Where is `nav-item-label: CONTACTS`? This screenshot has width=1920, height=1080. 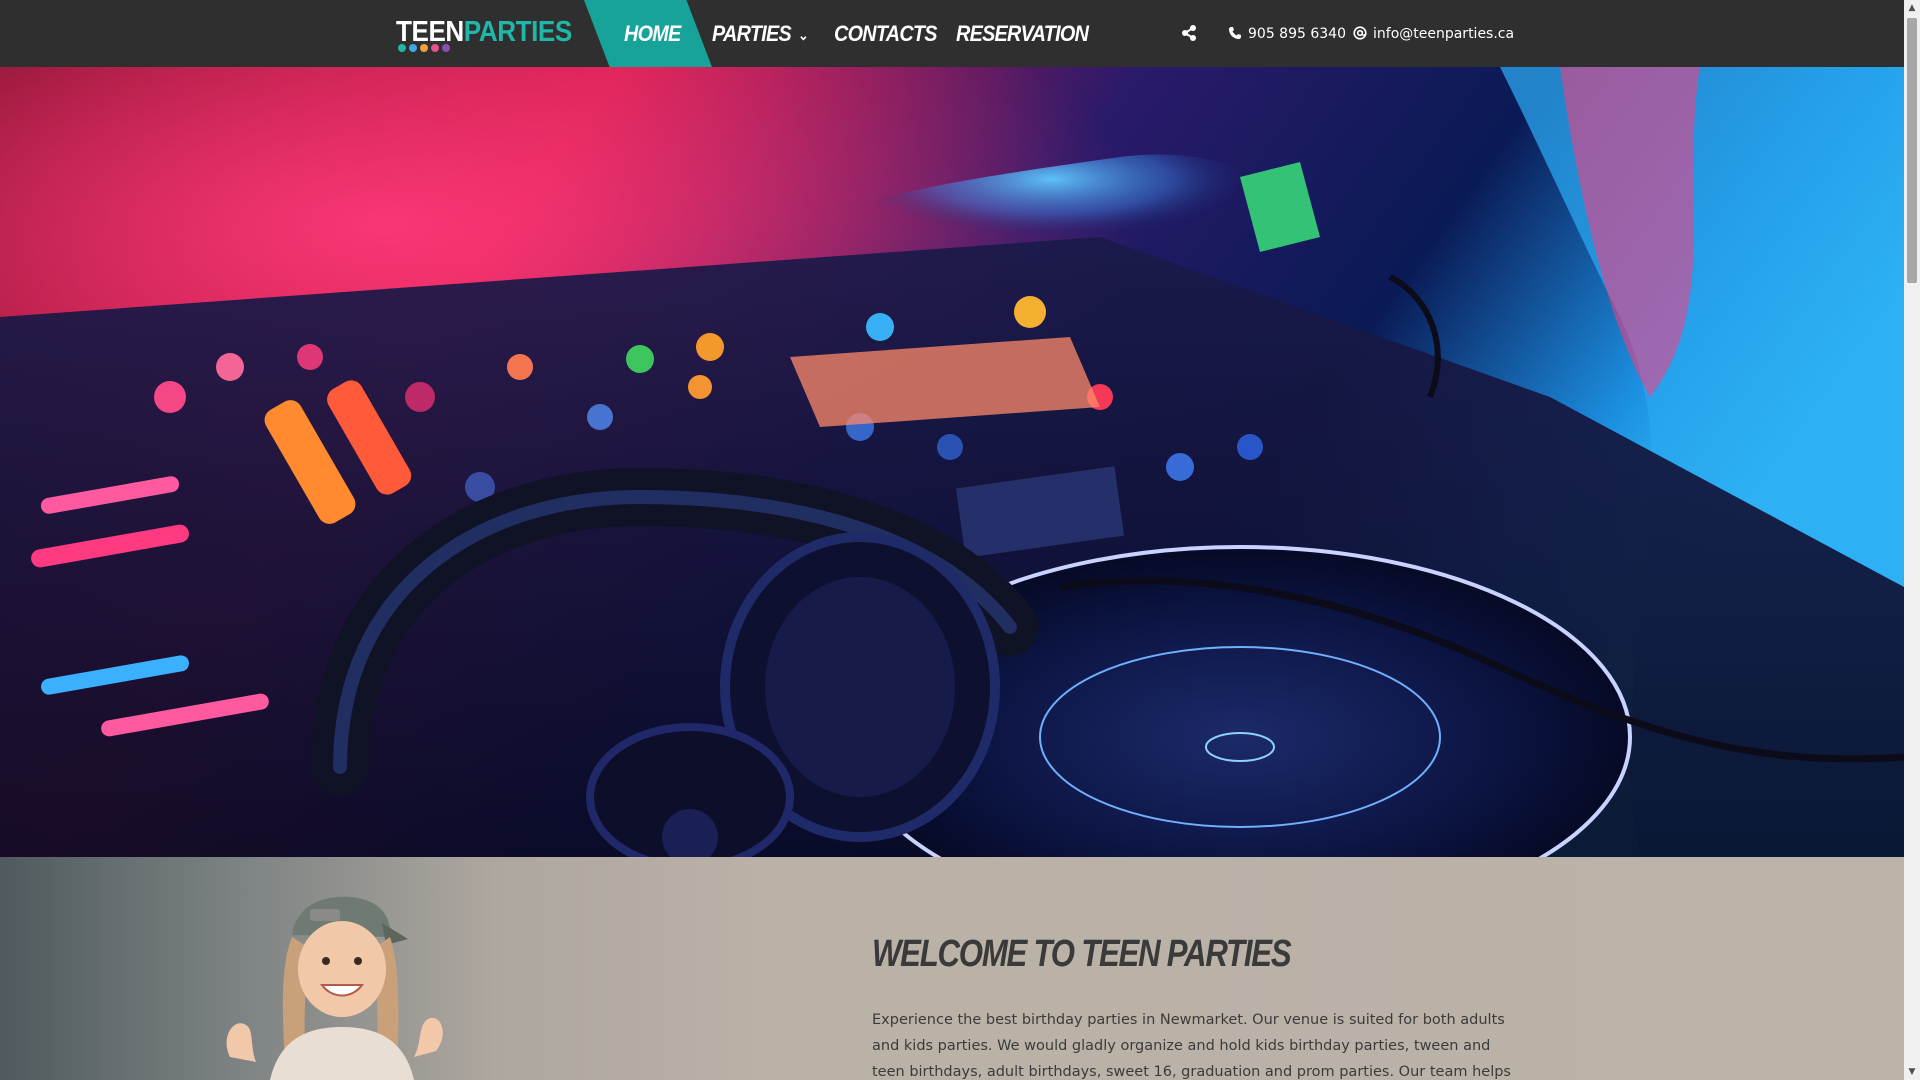 nav-item-label: CONTACTS is located at coordinates (885, 33).